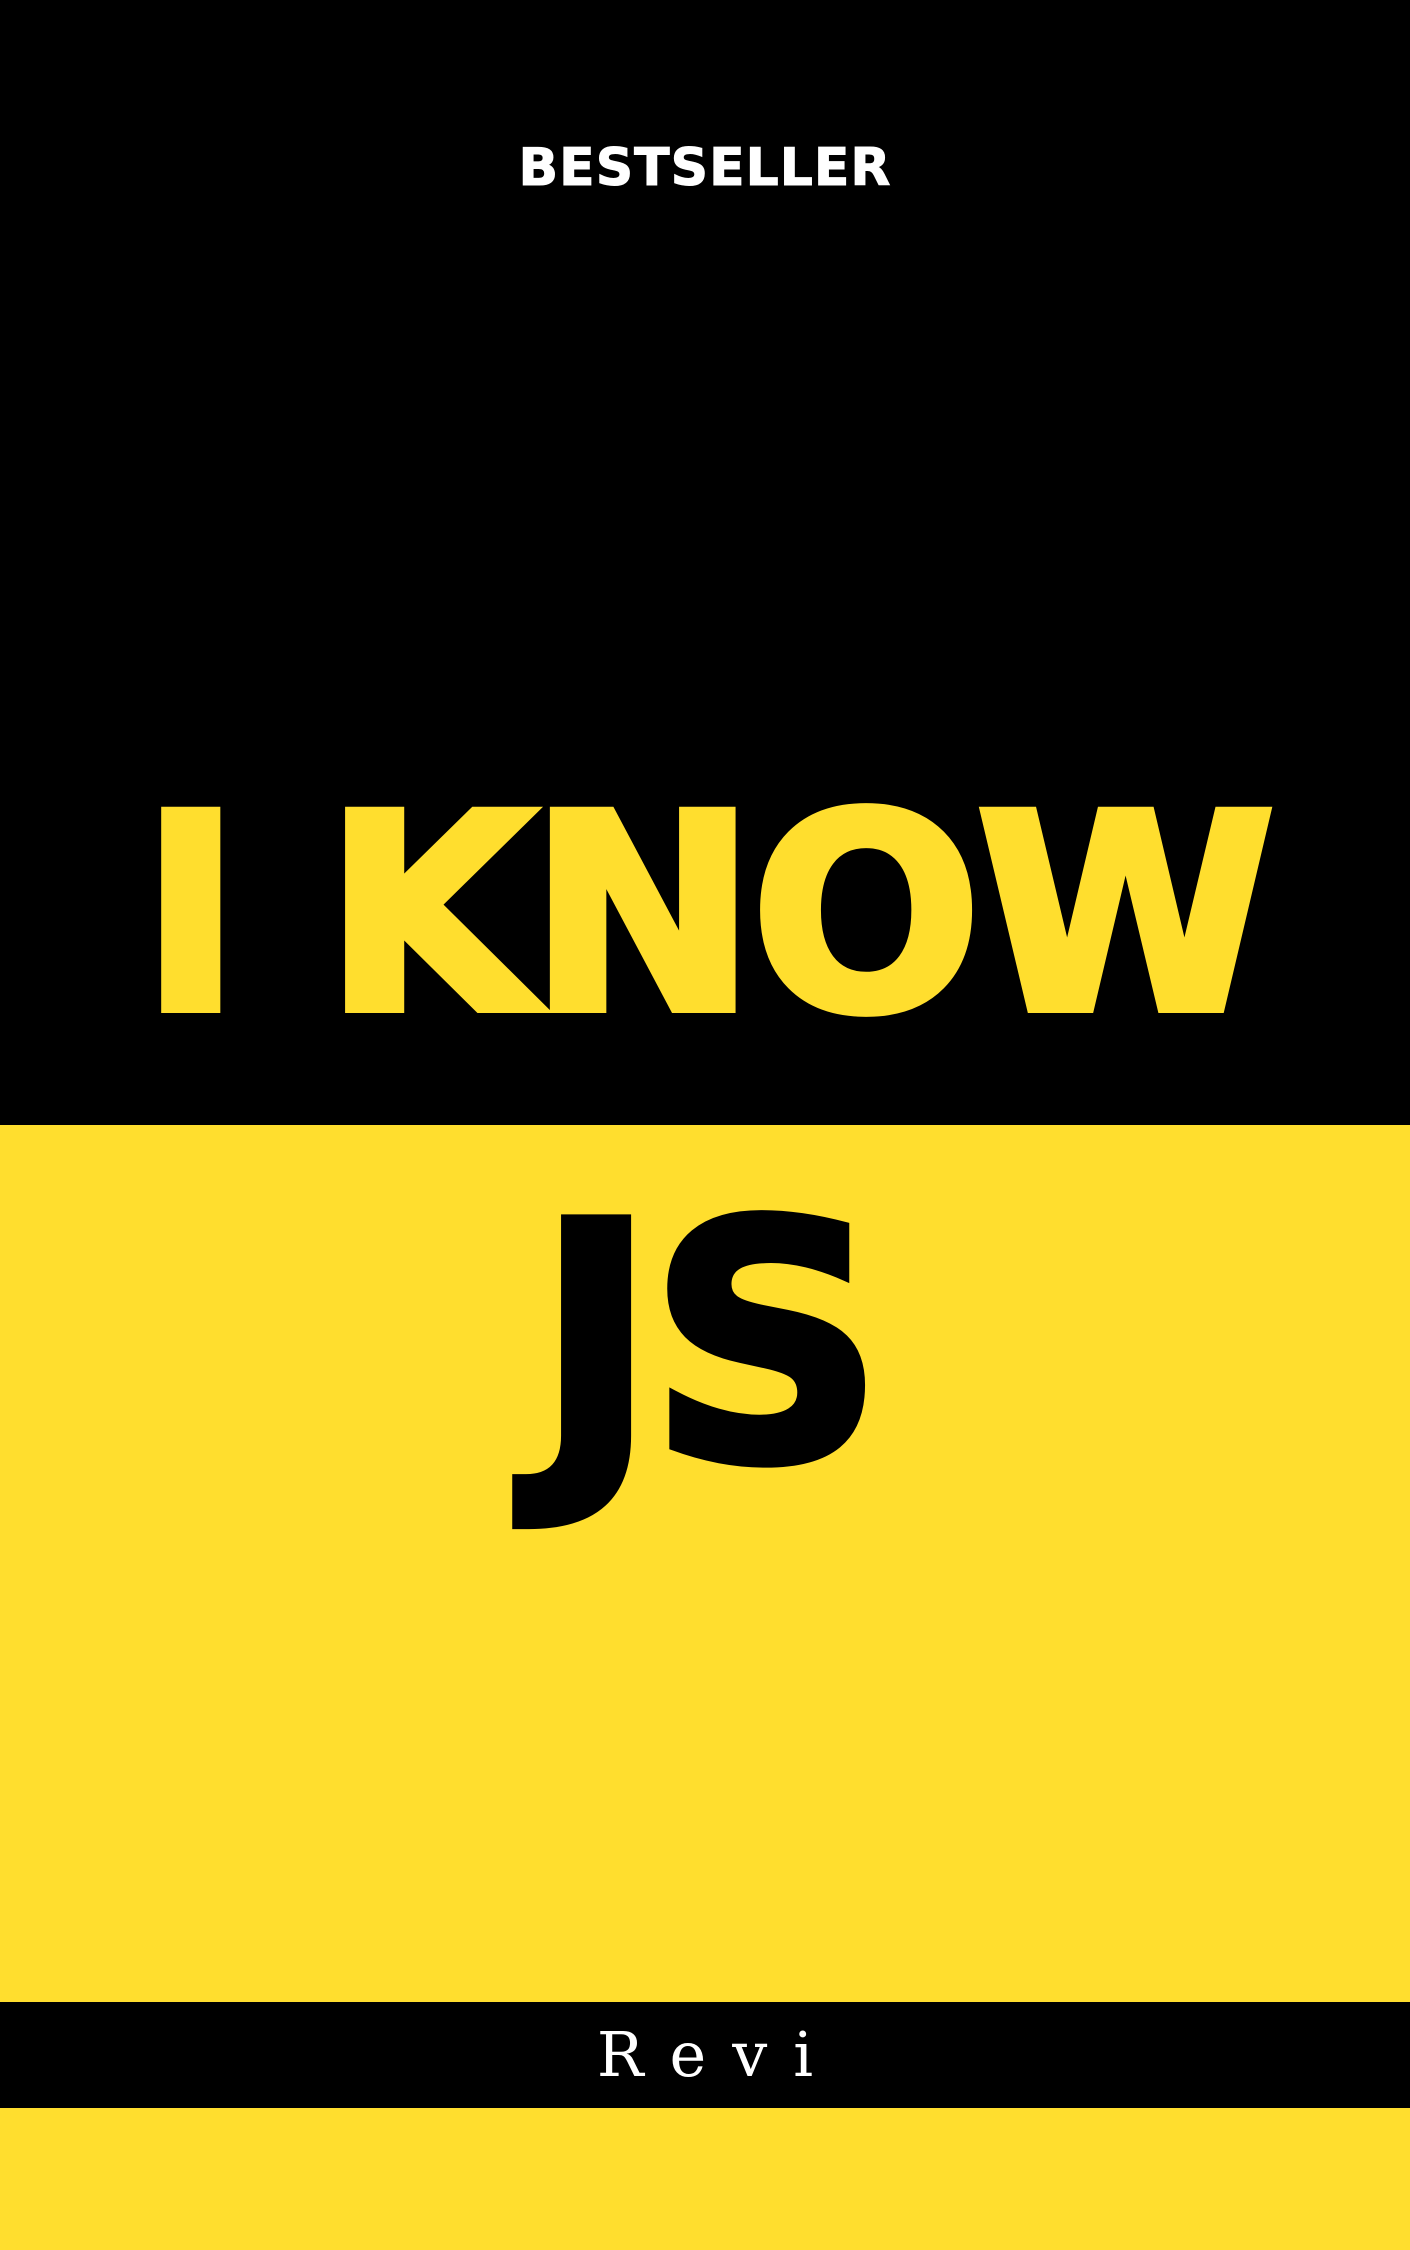 The image size is (1410, 2250). I want to click on author-bar: Revi, so click(705, 2055).